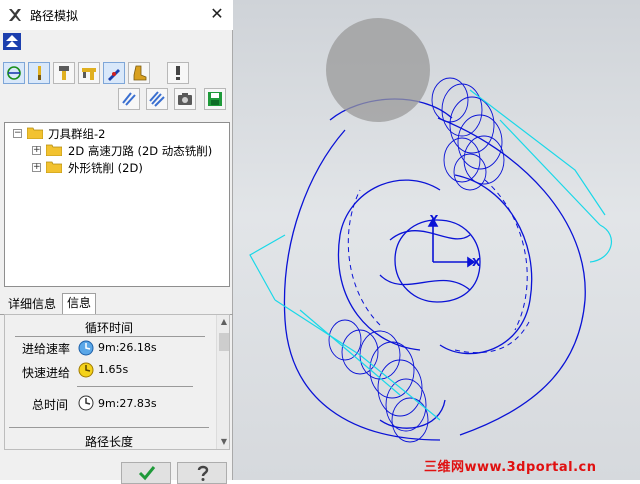 Image resolution: width=640 pixels, height=484 pixels. I want to click on double-up-arrow-icon, so click(12, 41).